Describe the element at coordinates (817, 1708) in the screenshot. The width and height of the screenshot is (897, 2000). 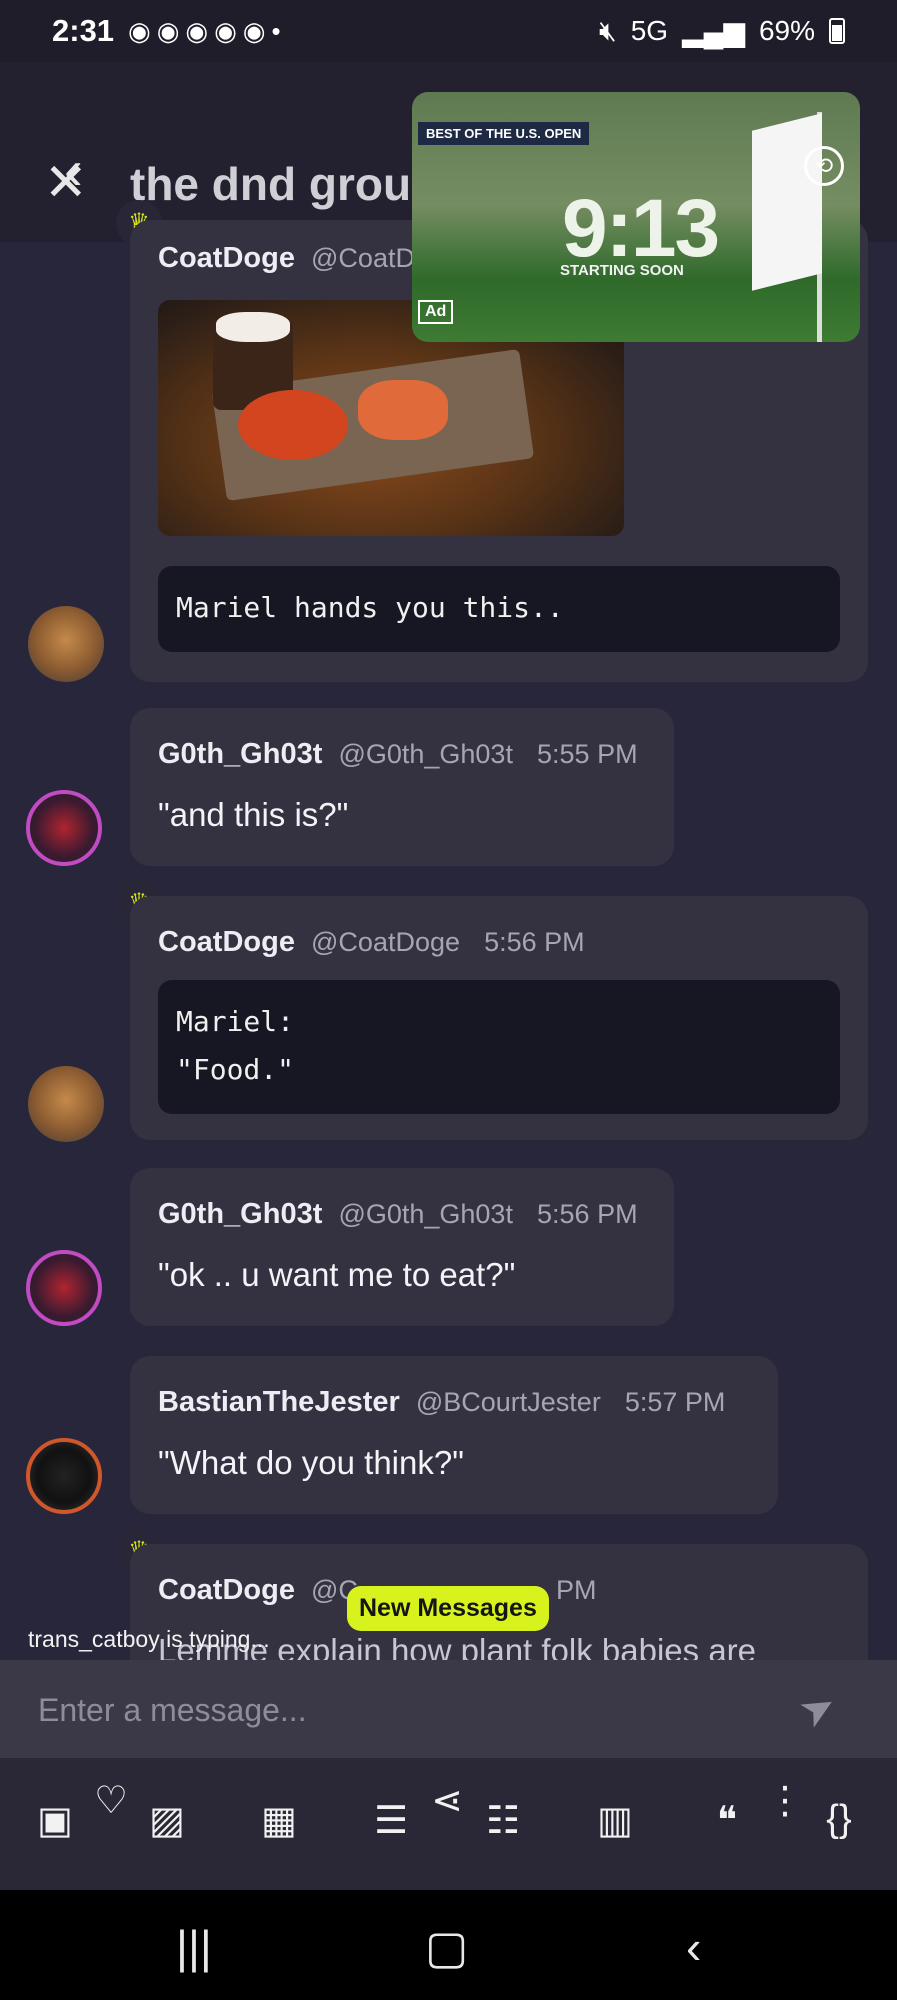
I see `send-icon: ➤` at that location.